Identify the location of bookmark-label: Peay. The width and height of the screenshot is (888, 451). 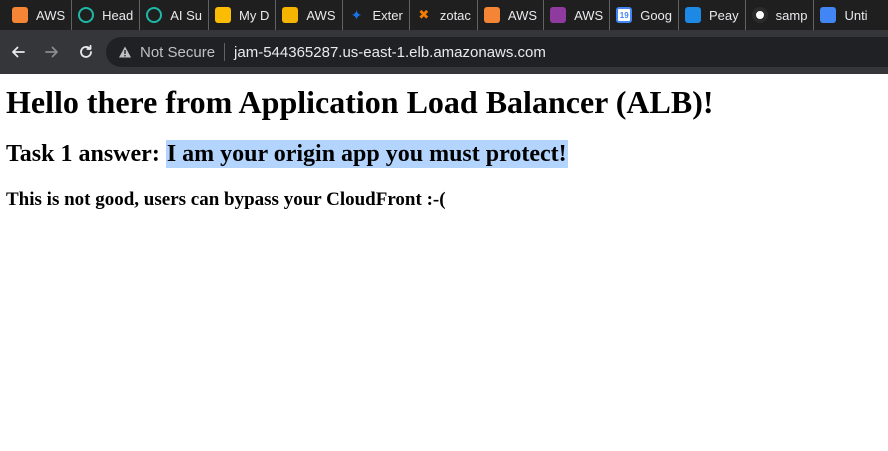
(724, 15).